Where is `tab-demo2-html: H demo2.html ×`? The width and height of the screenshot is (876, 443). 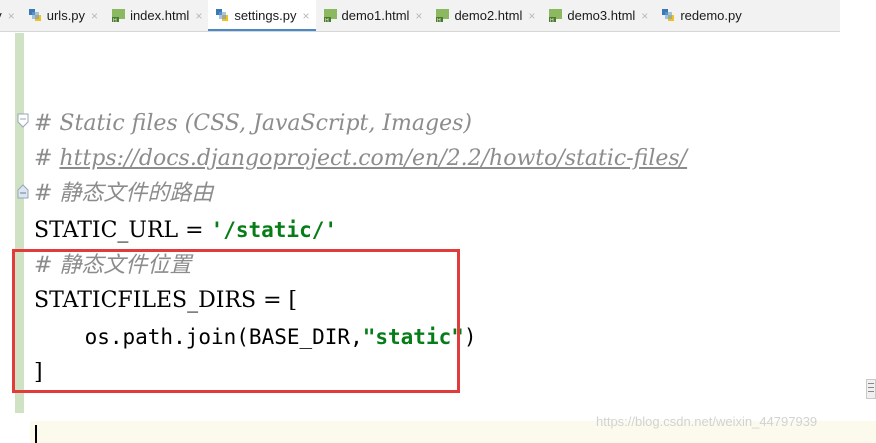
tab-demo2-html: H demo2.html × is located at coordinates (484, 15).